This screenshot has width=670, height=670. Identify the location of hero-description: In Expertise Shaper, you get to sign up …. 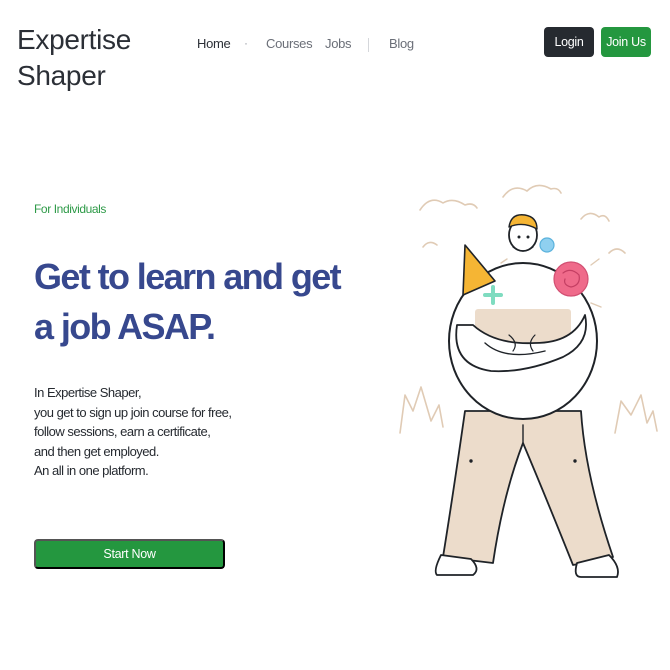
(154, 432).